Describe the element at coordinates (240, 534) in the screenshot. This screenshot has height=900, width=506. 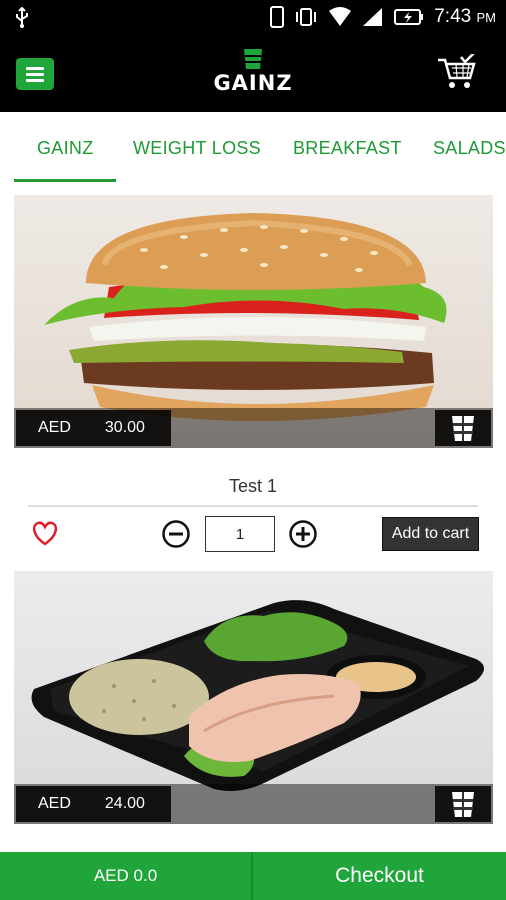
I see `quantity-input` at that location.